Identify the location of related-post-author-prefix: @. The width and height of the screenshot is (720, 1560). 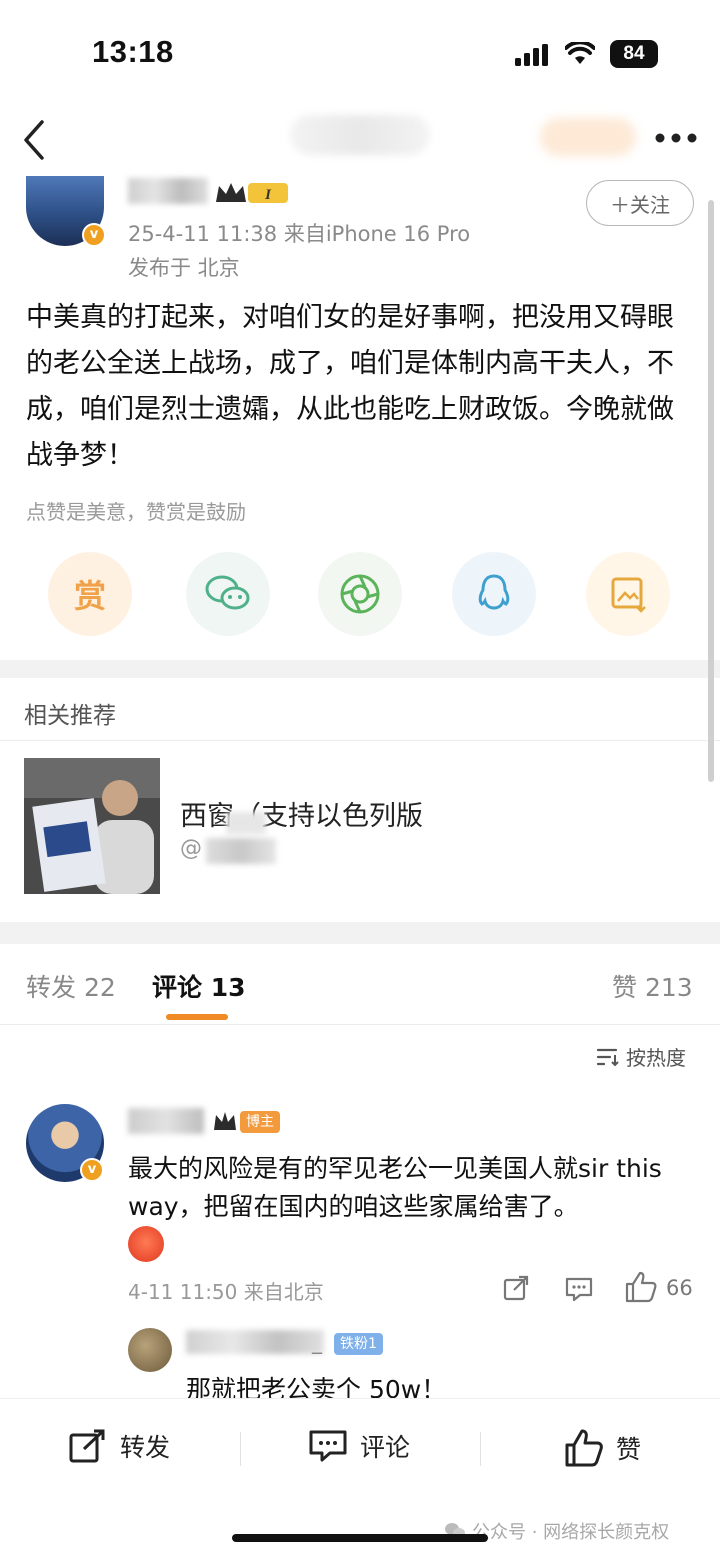
(191, 848).